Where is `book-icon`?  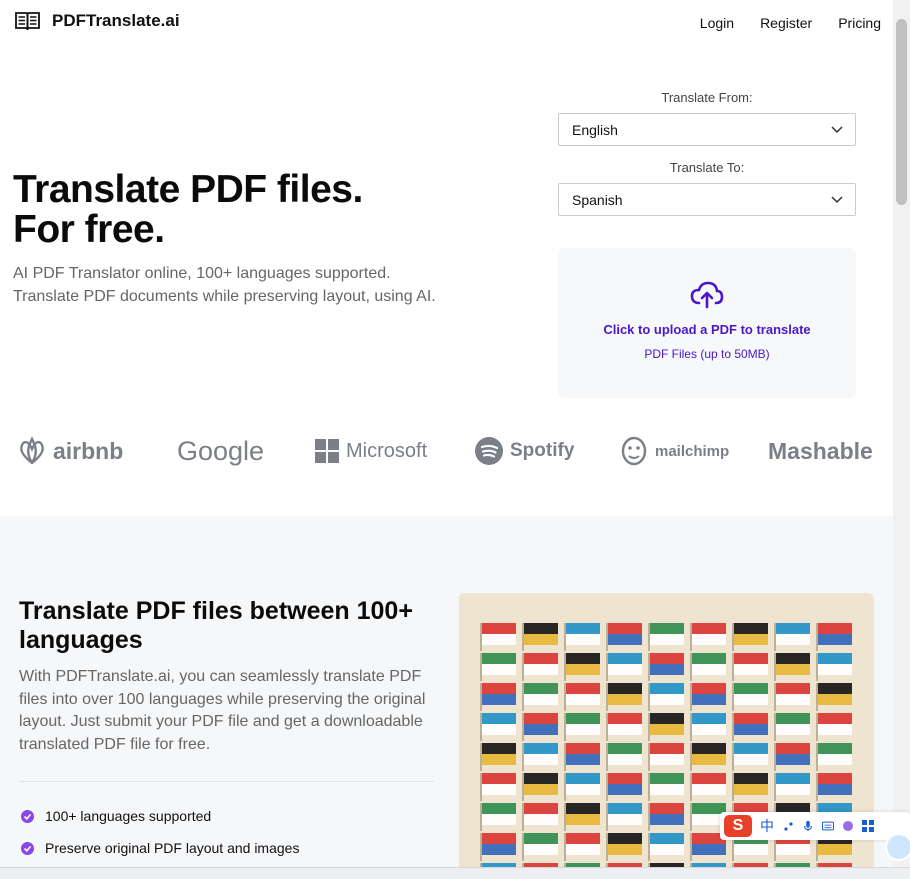 book-icon is located at coordinates (27, 21).